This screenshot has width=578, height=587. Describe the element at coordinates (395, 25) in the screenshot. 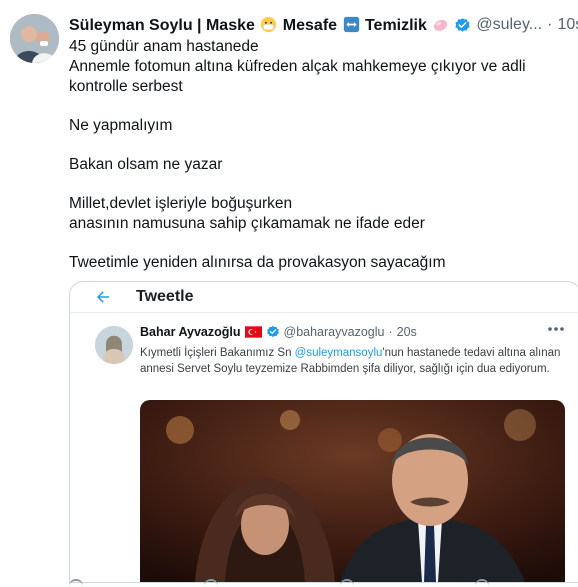

I see `author-name-part: Temizlik` at that location.